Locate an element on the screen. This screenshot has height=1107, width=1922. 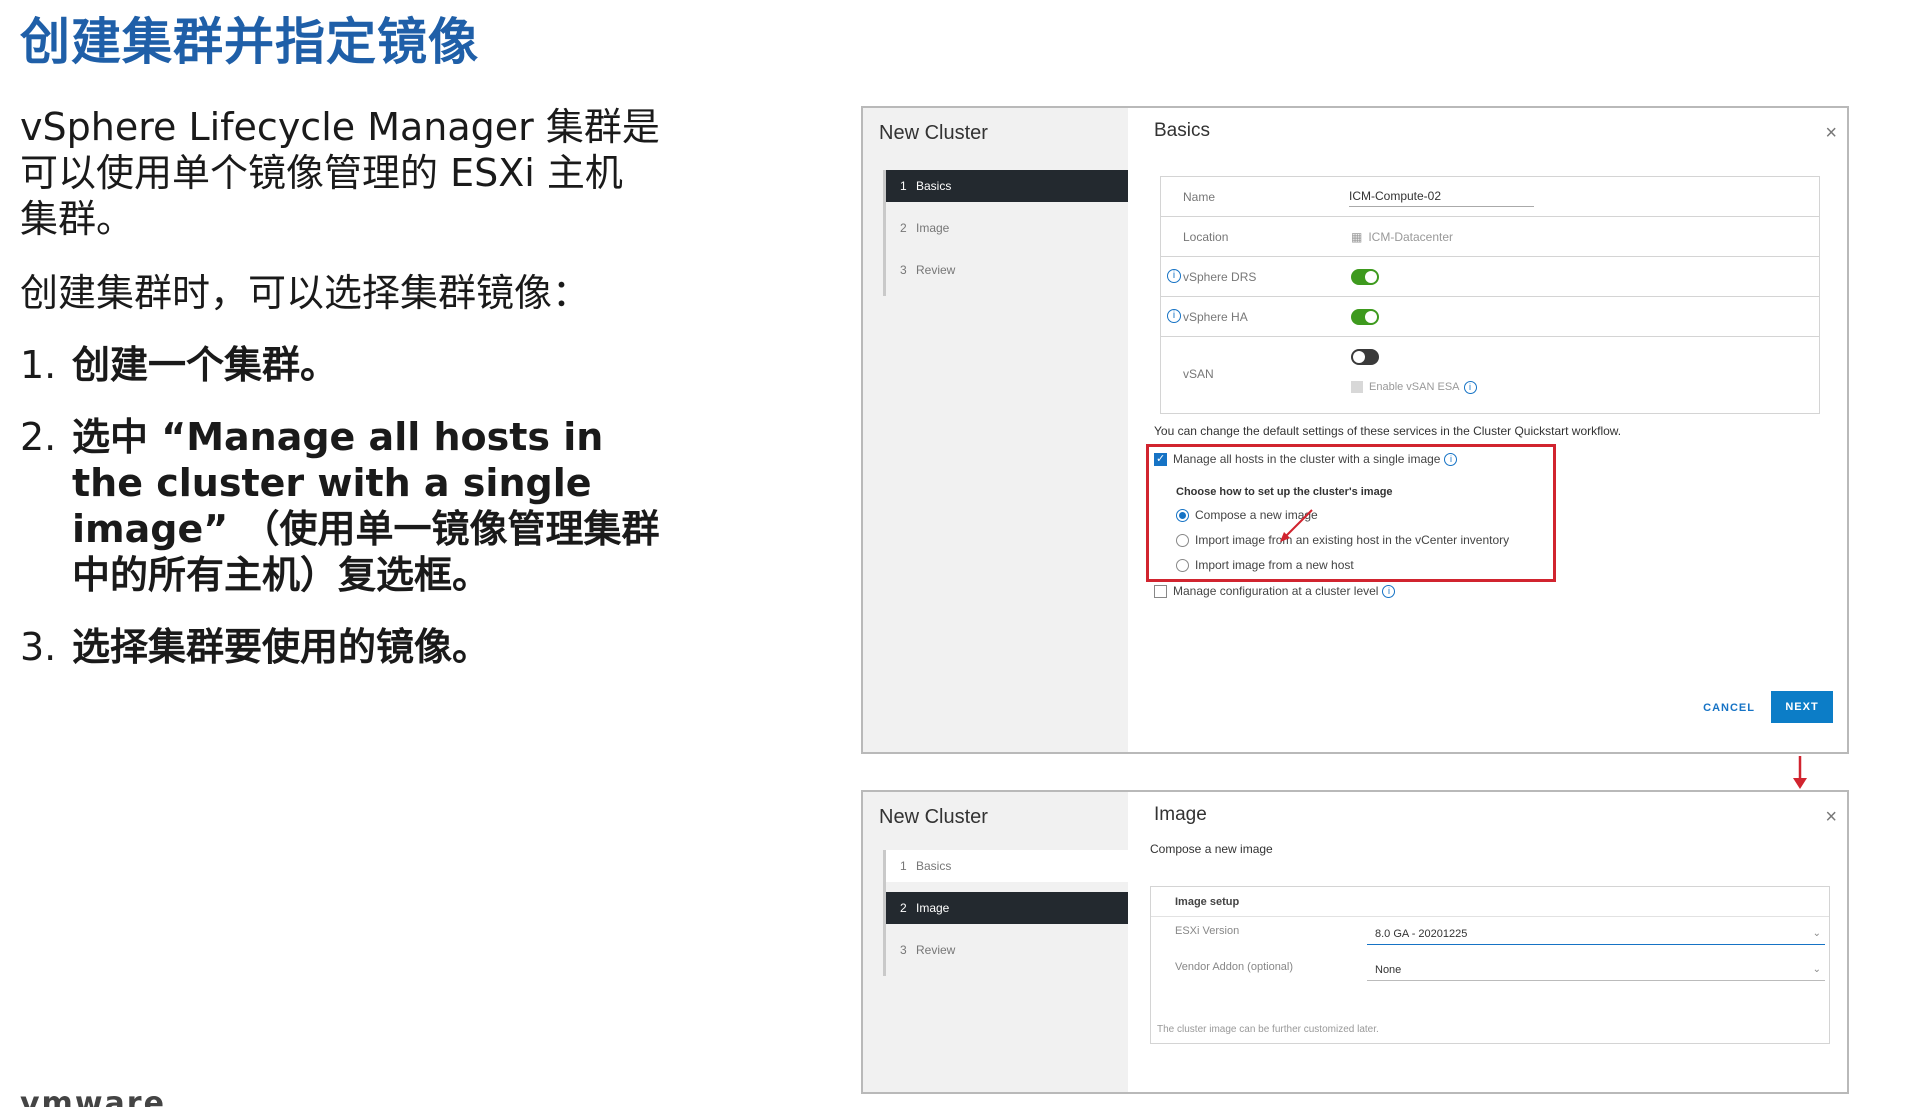
ha-toggle is located at coordinates (1365, 317).